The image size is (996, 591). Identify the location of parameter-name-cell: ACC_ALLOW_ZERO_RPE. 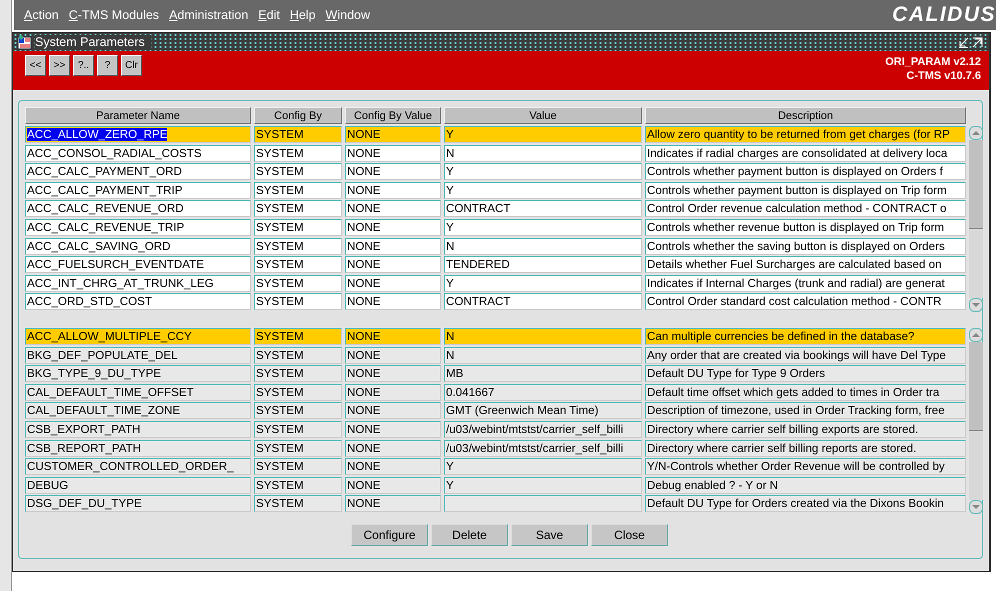
(138, 134).